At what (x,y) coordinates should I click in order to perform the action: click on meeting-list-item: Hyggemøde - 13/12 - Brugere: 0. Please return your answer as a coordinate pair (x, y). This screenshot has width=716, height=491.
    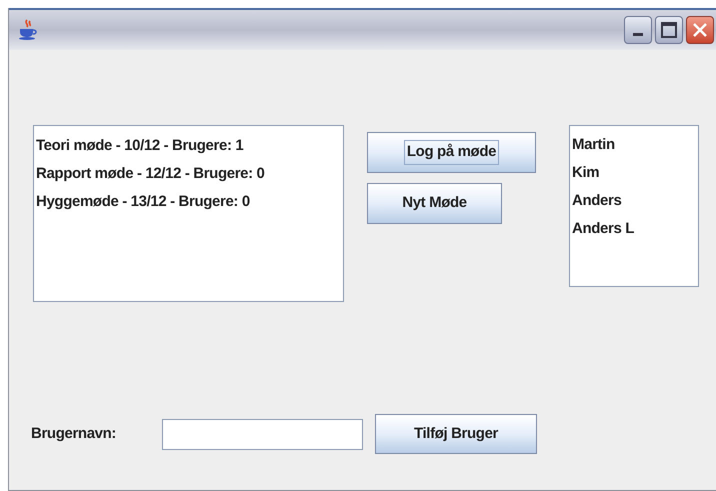
    Looking at the image, I should click on (143, 202).